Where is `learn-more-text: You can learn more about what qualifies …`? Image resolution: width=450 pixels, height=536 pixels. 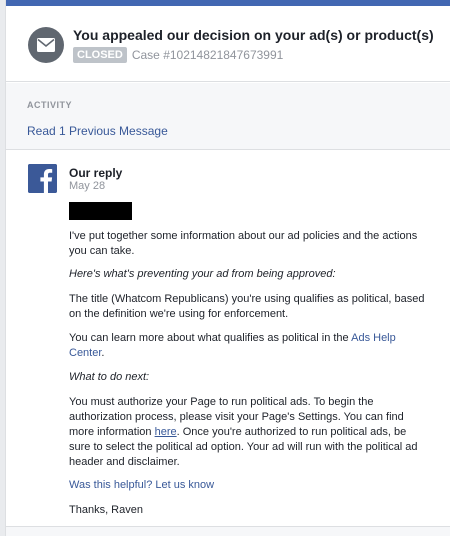
learn-more-text: You can learn more about what qualifies … is located at coordinates (210, 338).